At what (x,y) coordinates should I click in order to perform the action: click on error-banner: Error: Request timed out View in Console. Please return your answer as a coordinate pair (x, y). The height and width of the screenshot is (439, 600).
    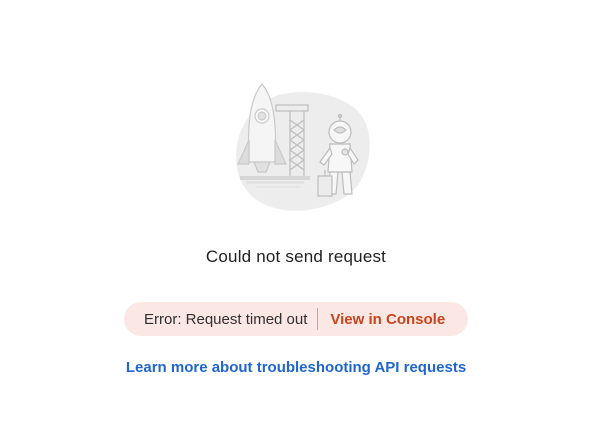
    Looking at the image, I should click on (296, 319).